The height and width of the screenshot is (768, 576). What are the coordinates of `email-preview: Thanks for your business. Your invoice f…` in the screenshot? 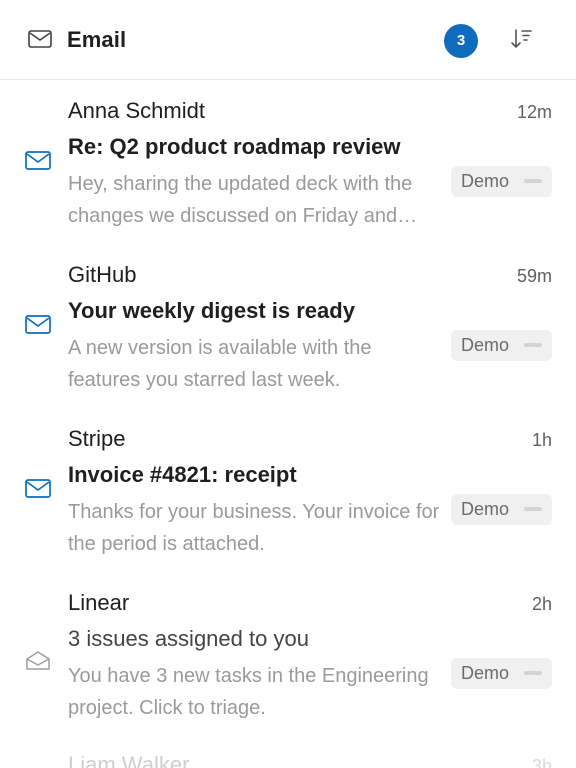 It's located at (254, 528).